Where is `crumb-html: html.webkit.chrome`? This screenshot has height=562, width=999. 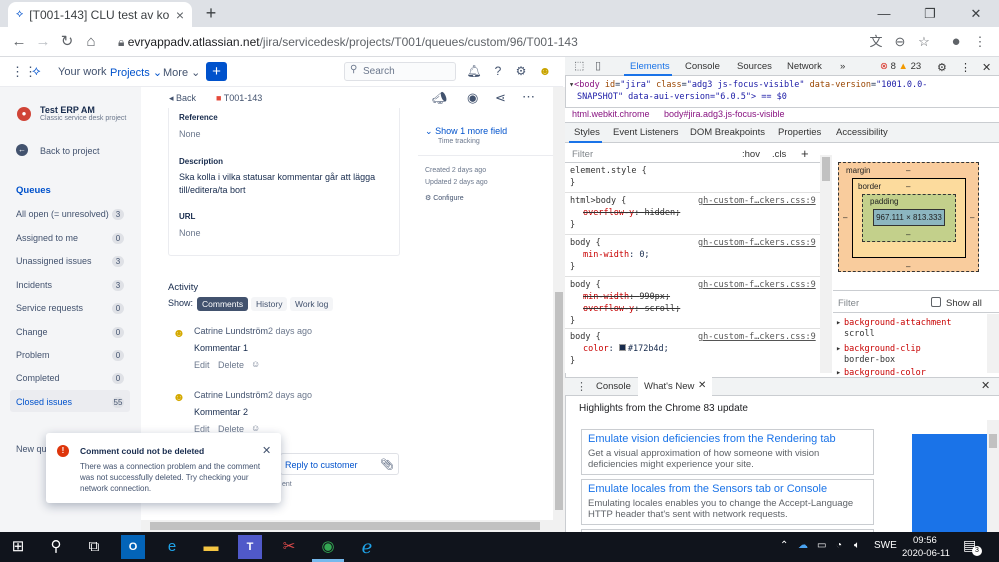 crumb-html: html.webkit.chrome is located at coordinates (611, 114).